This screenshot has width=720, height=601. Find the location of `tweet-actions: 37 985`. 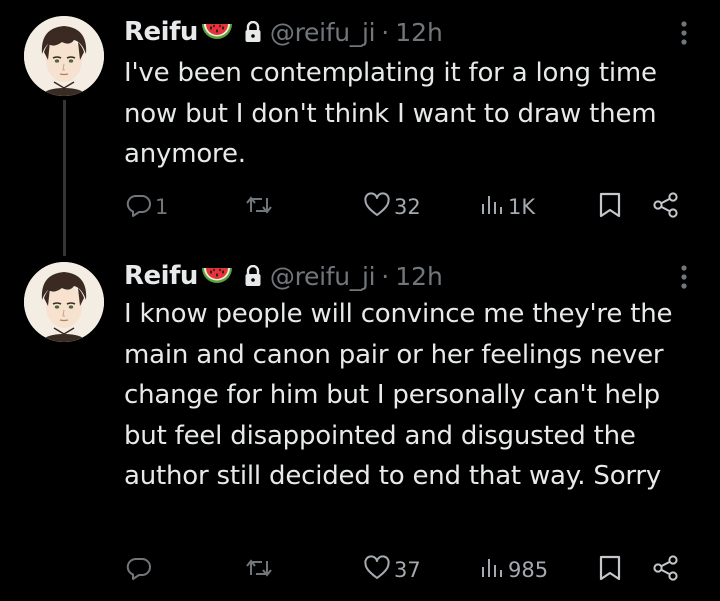

tweet-actions: 37 985 is located at coordinates (360, 570).